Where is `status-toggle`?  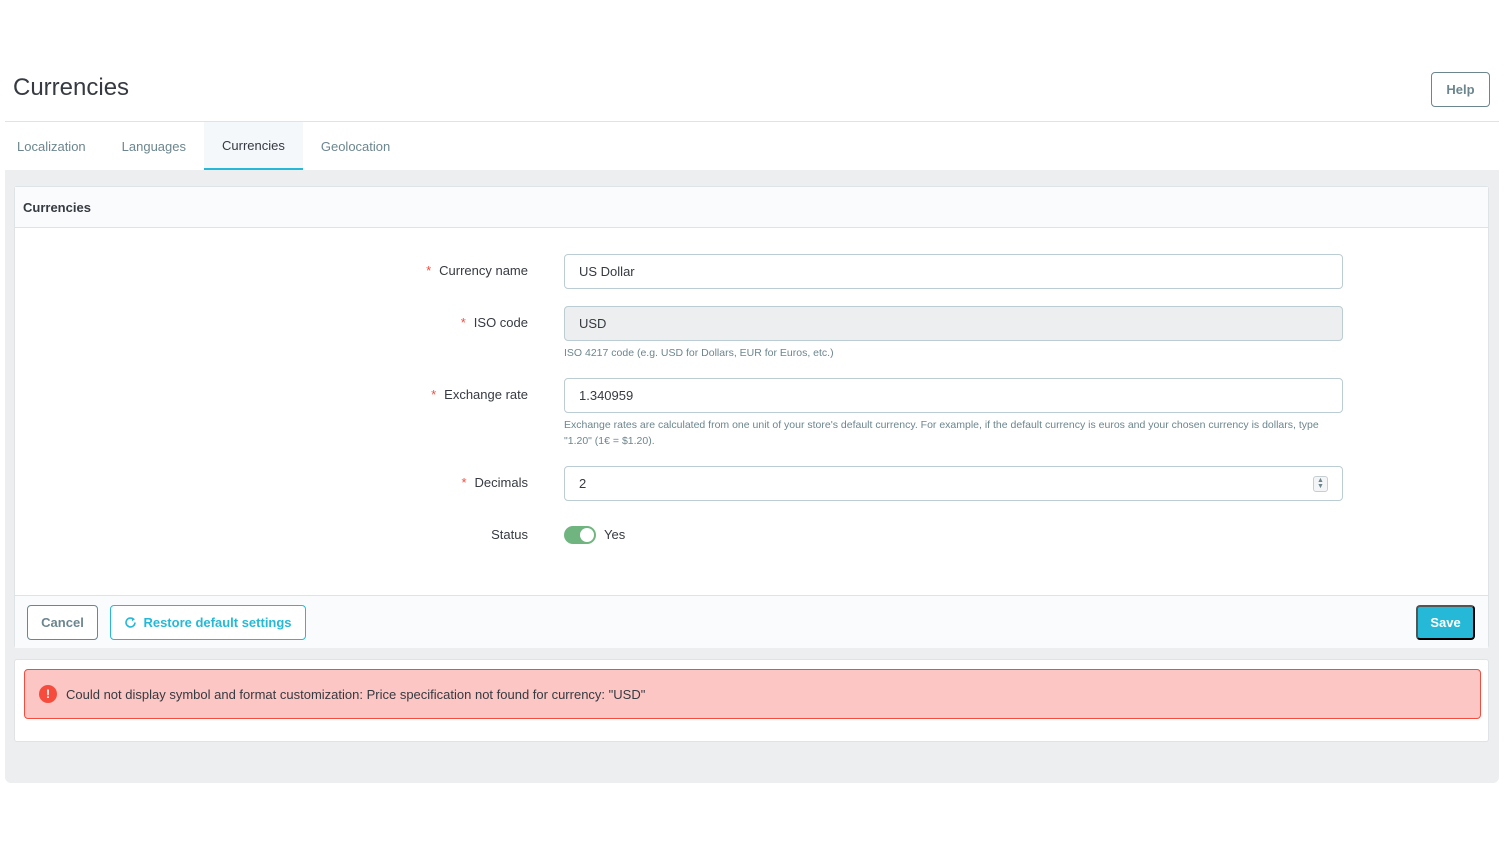
status-toggle is located at coordinates (580, 535).